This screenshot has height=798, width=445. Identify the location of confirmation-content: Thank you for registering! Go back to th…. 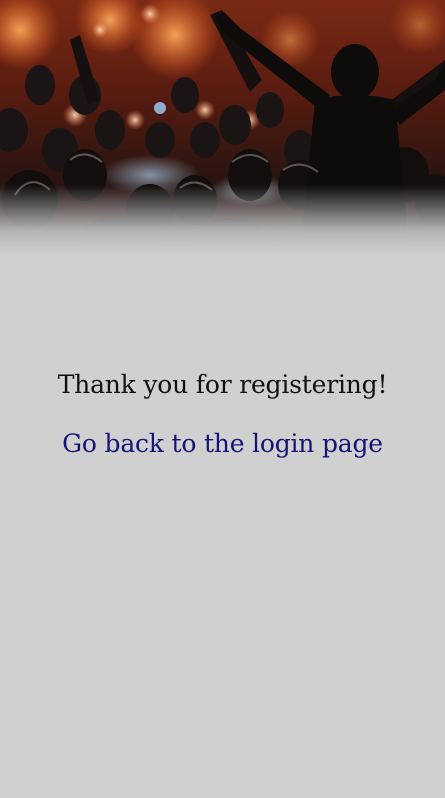
(222, 414).